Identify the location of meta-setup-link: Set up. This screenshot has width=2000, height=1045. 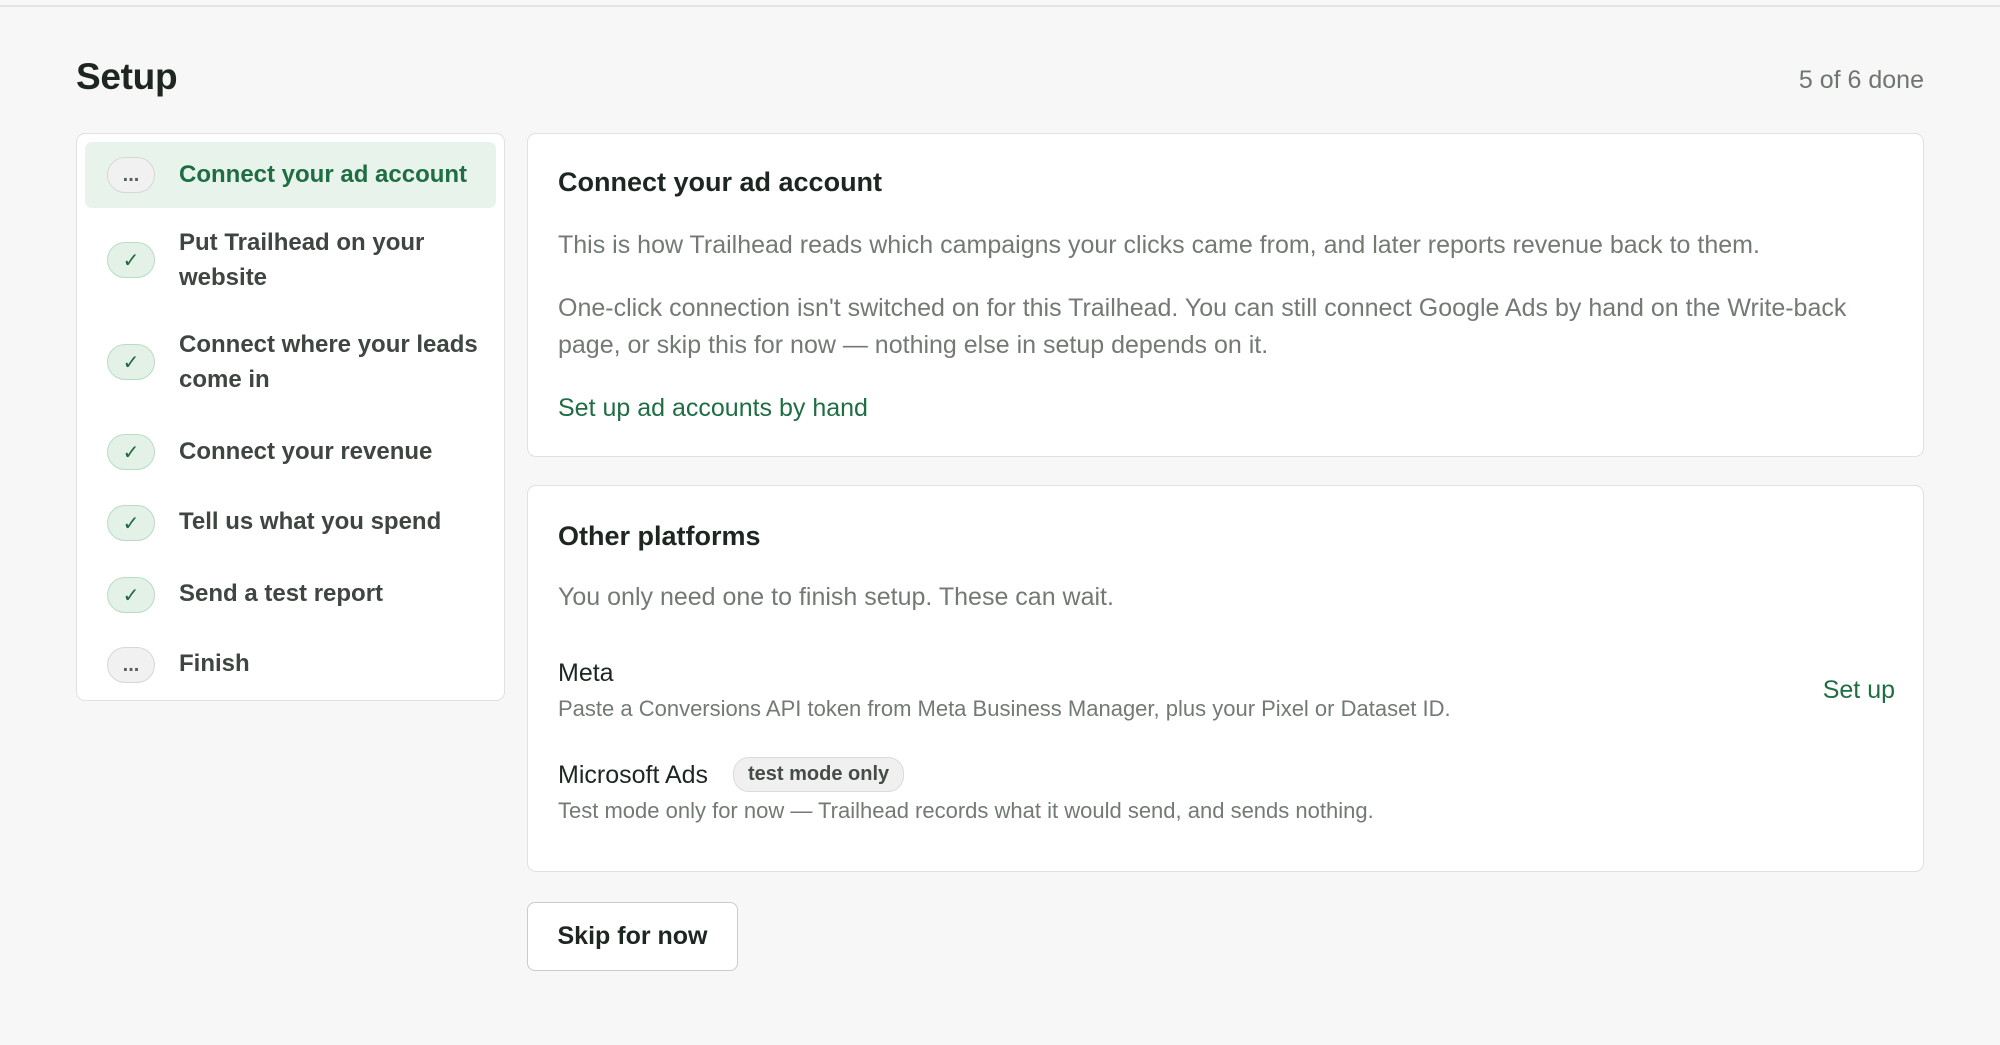
(1859, 690).